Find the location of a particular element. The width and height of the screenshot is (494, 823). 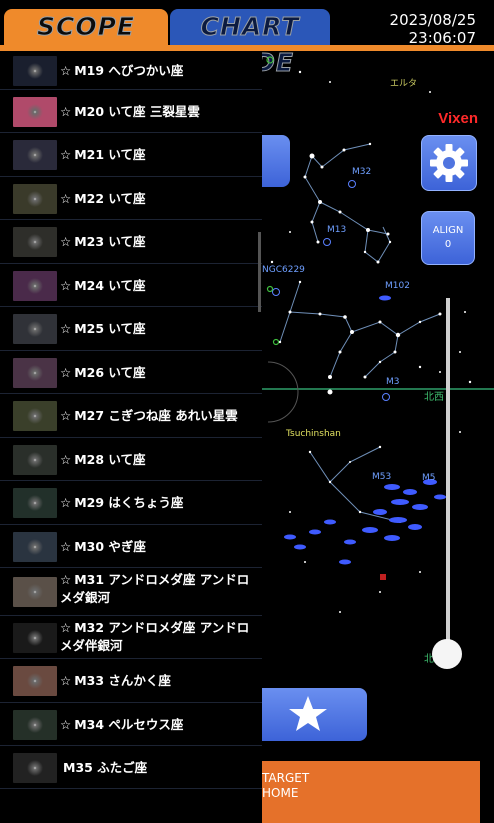

label-m5: M5 is located at coordinates (429, 478).